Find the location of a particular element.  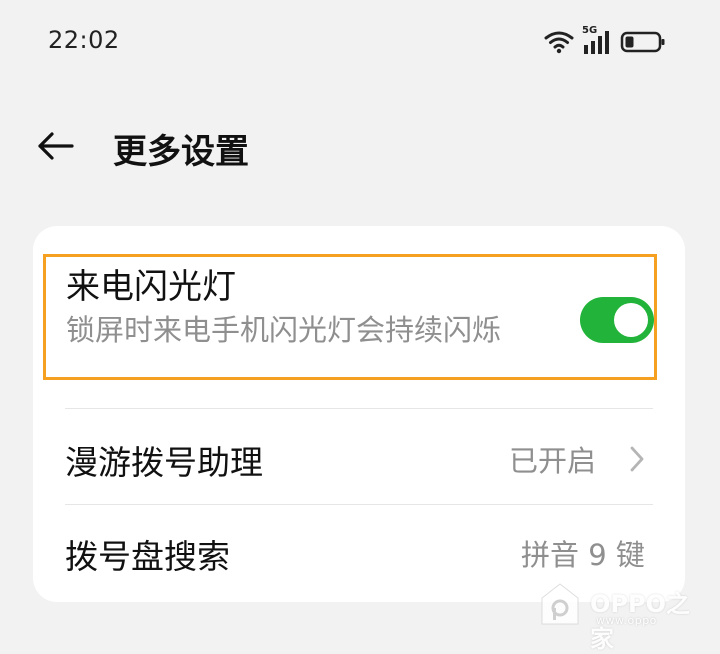

call-flash-description: 锁屏时来电手机闪光灯会持续闪烁 is located at coordinates (284, 330).